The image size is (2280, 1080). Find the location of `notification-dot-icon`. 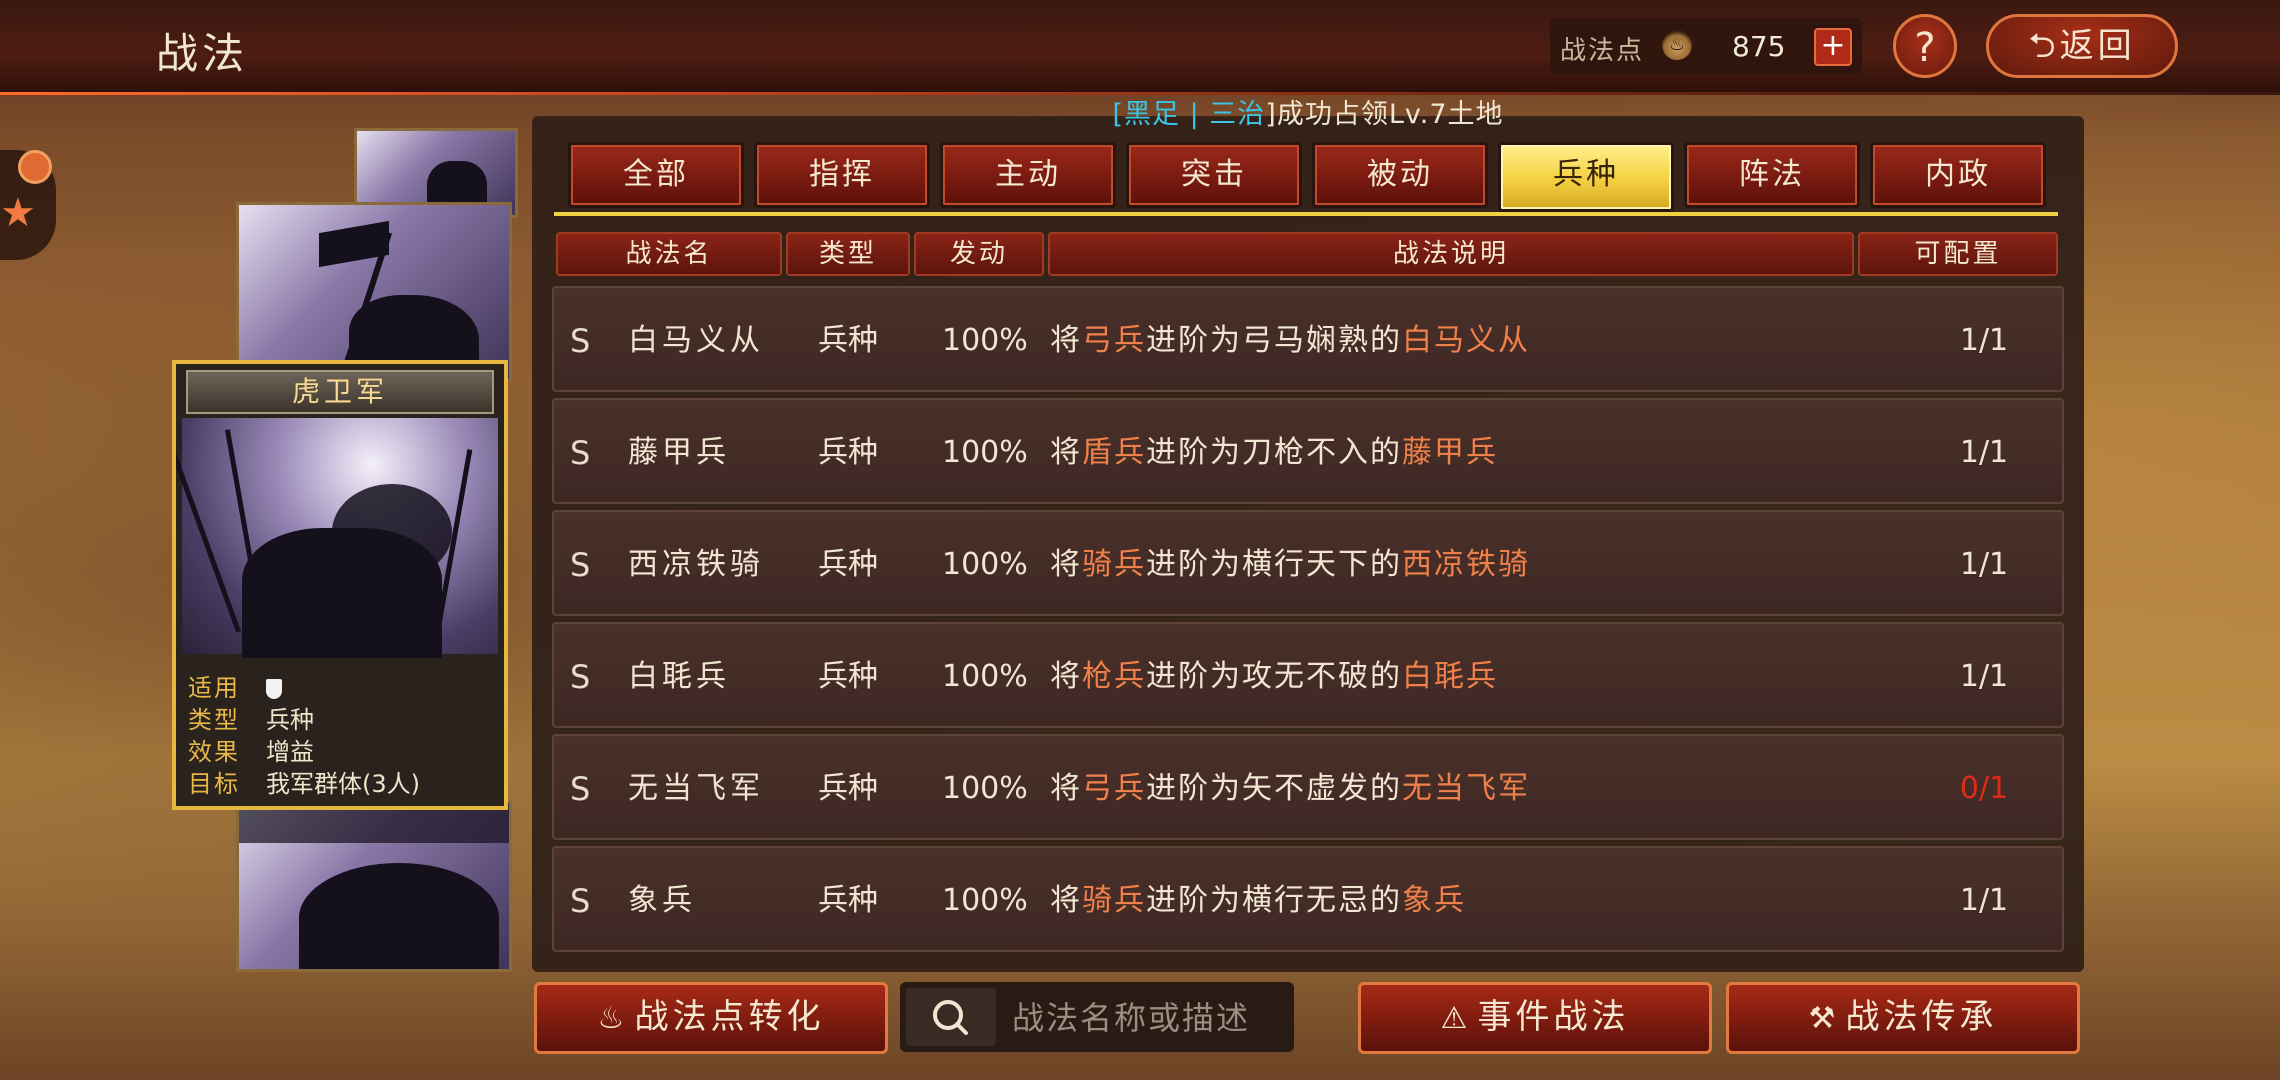

notification-dot-icon is located at coordinates (35, 167).